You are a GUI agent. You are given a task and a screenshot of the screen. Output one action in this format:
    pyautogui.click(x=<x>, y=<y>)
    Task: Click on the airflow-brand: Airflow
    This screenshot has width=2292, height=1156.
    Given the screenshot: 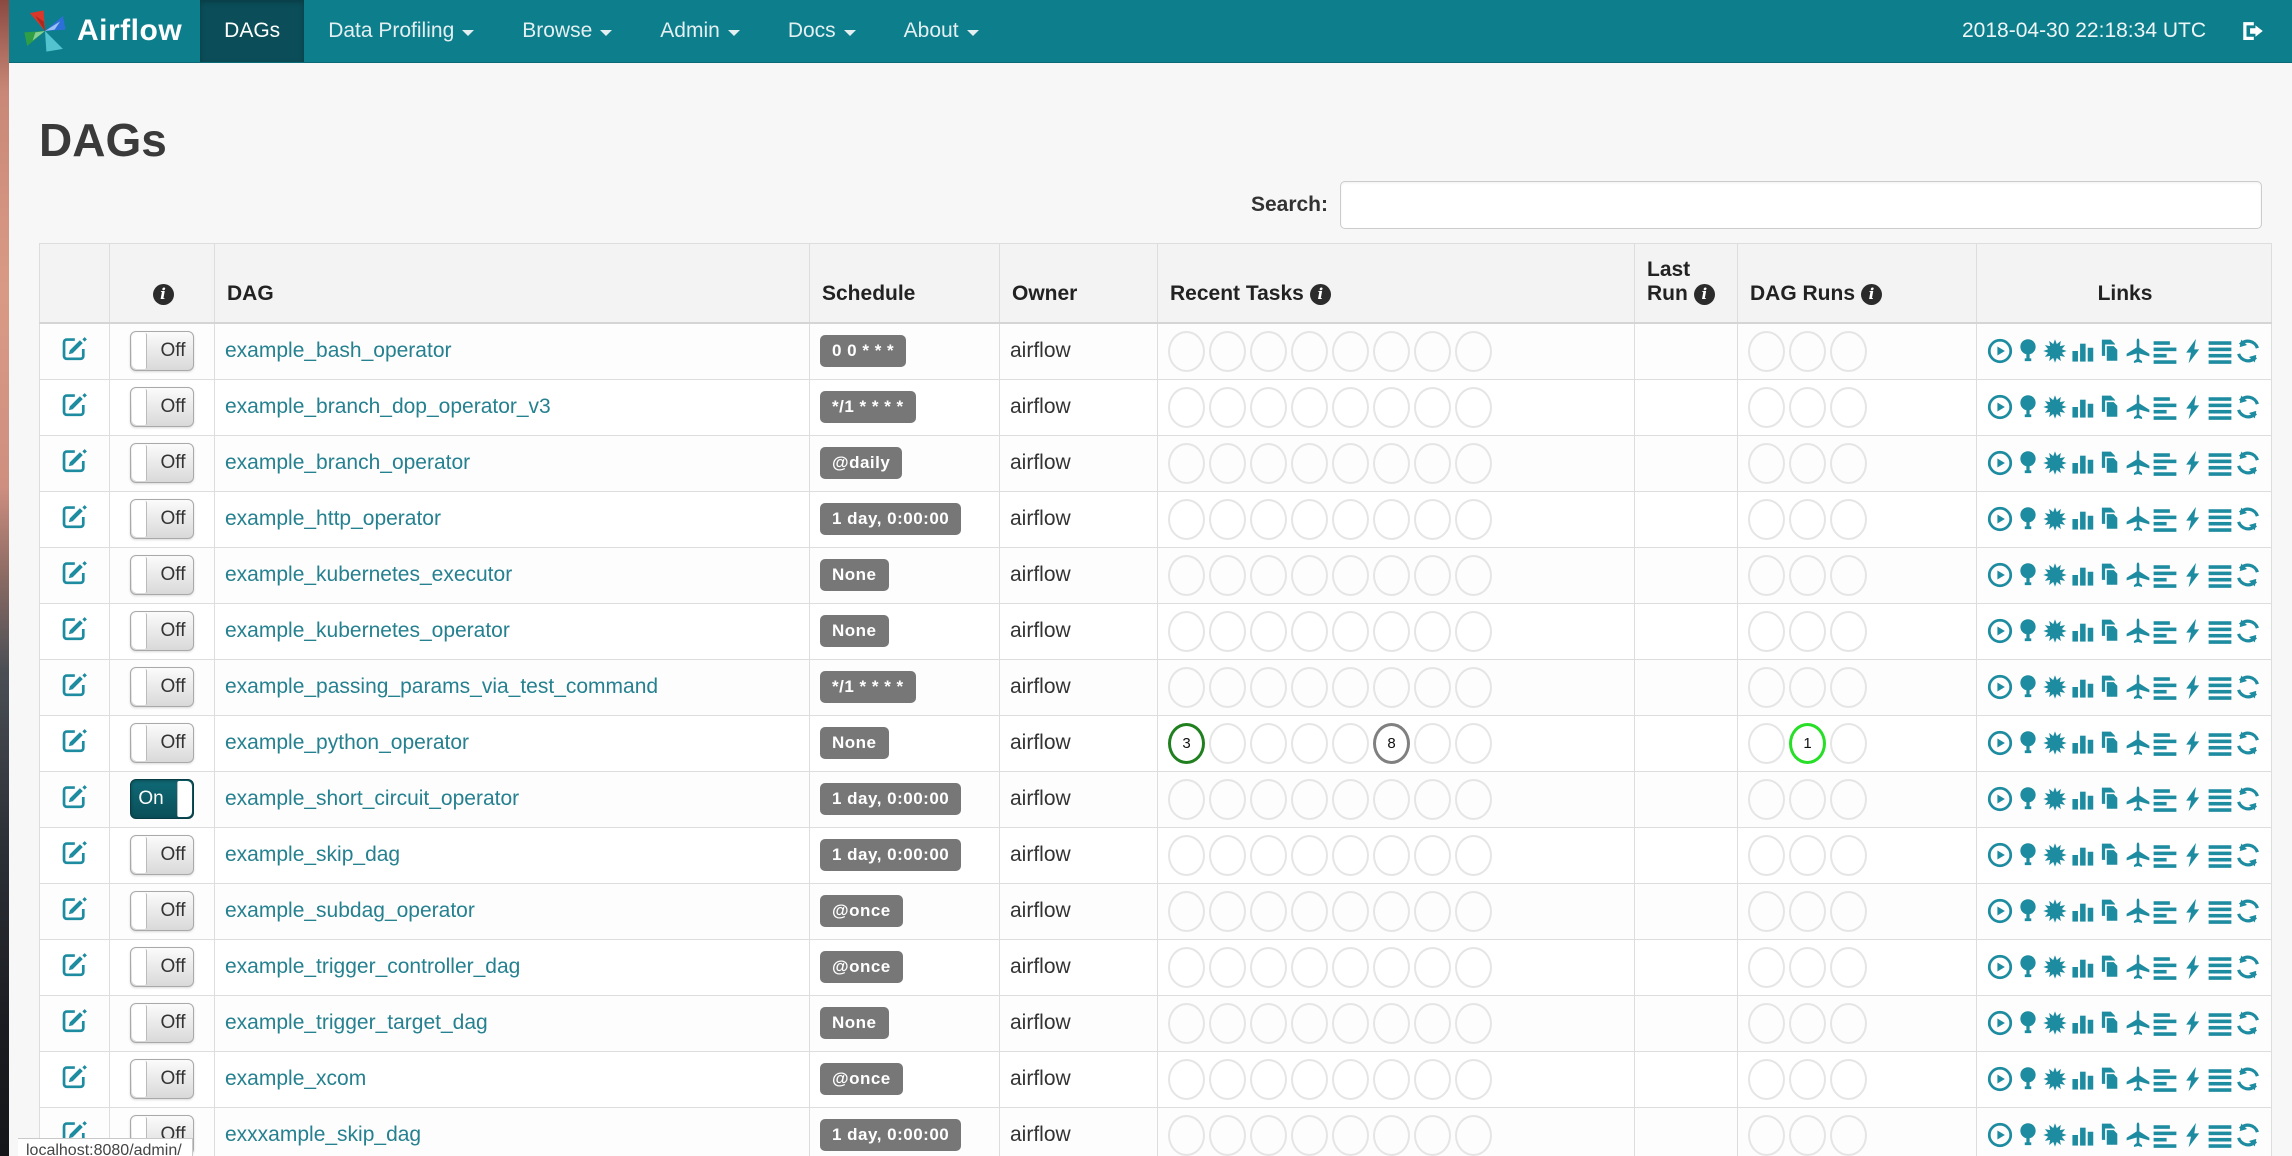 What is the action you would take?
    pyautogui.click(x=104, y=31)
    